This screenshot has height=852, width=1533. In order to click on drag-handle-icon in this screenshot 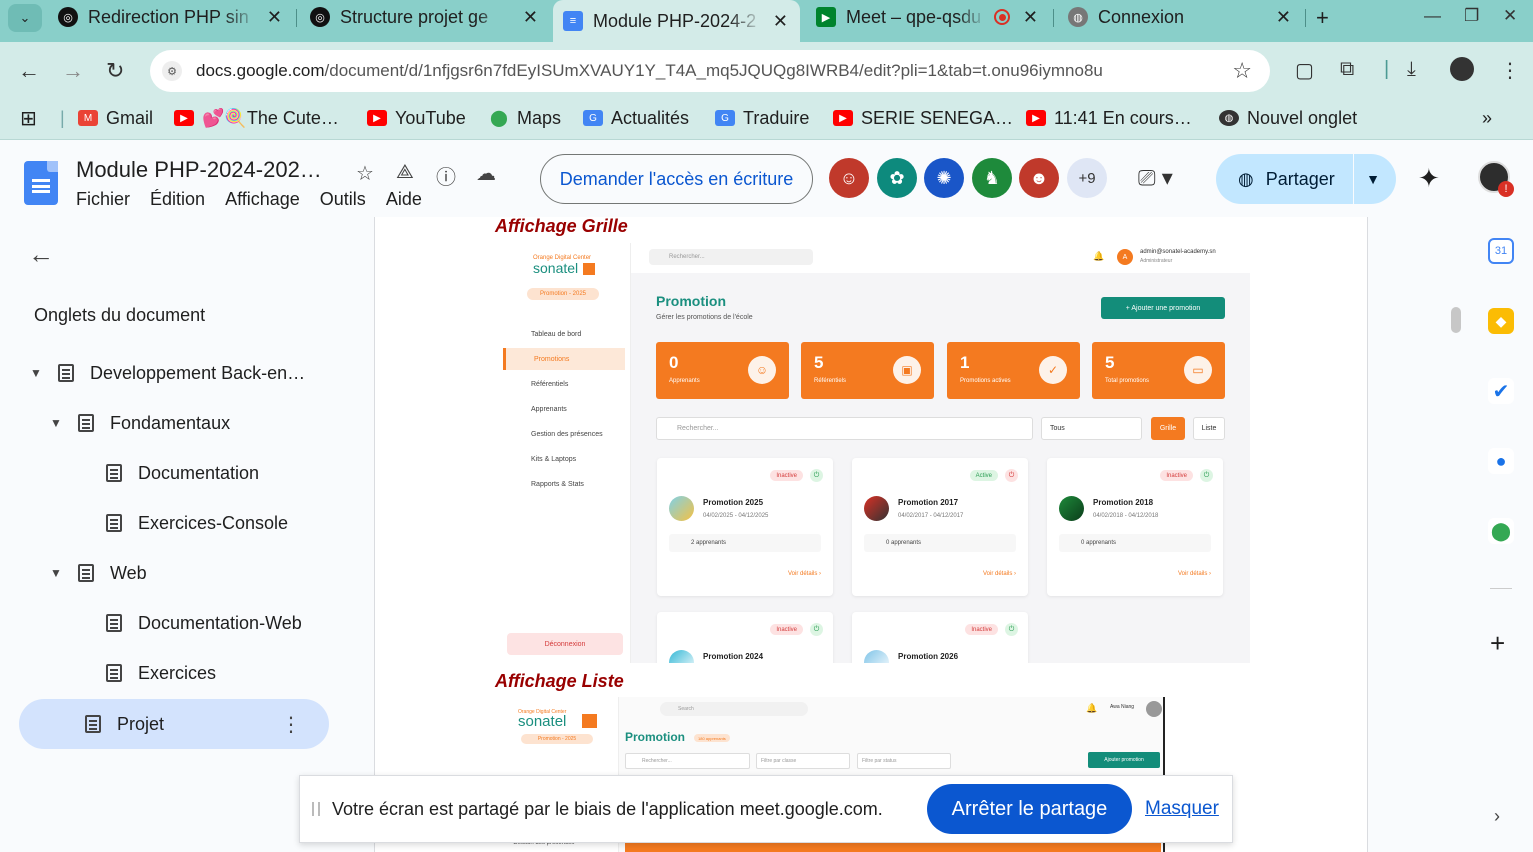, I will do `click(316, 809)`.